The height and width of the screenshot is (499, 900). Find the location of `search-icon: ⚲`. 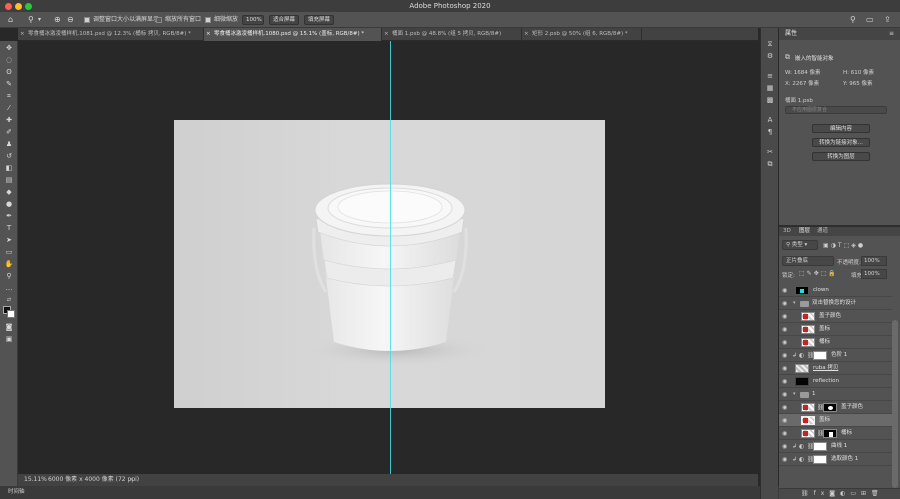

search-icon: ⚲ is located at coordinates (853, 20).